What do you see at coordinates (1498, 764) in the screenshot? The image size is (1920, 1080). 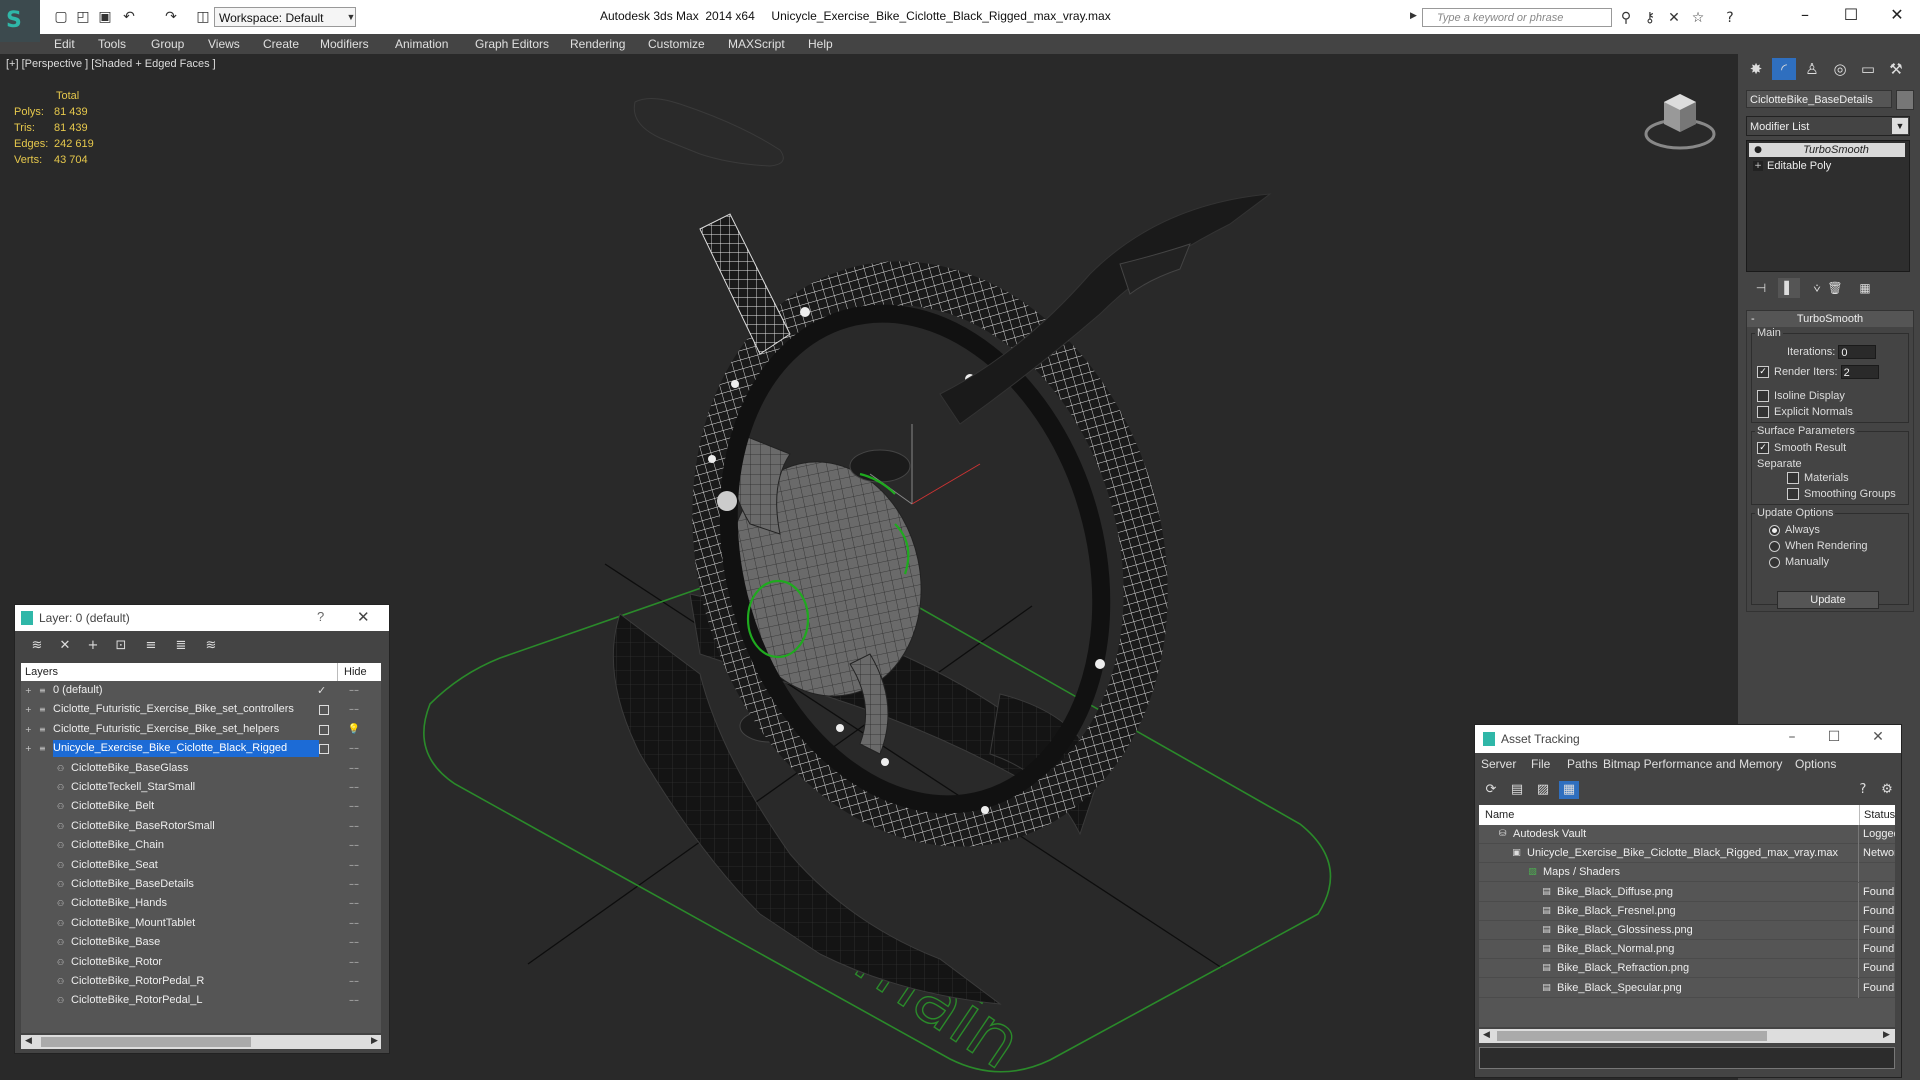 I see `asset-menu-server: Server` at bounding box center [1498, 764].